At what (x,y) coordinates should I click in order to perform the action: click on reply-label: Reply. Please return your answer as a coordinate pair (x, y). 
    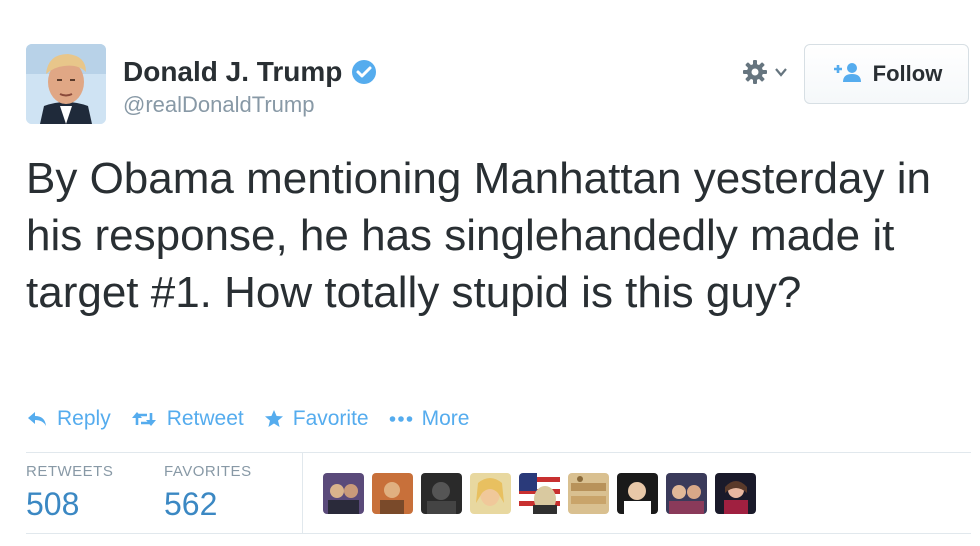
    Looking at the image, I should click on (84, 418).